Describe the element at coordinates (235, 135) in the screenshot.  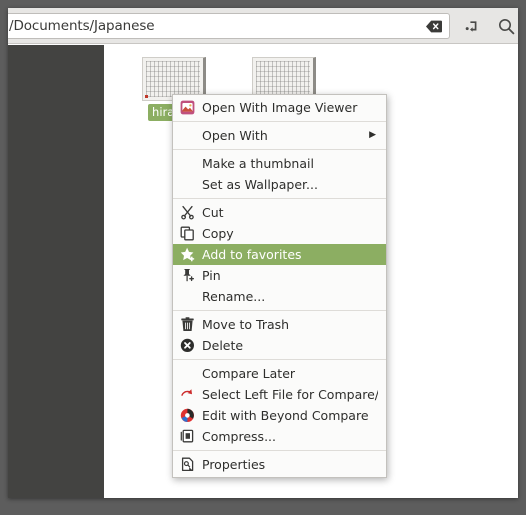
I see `menu-item-label: Open With` at that location.